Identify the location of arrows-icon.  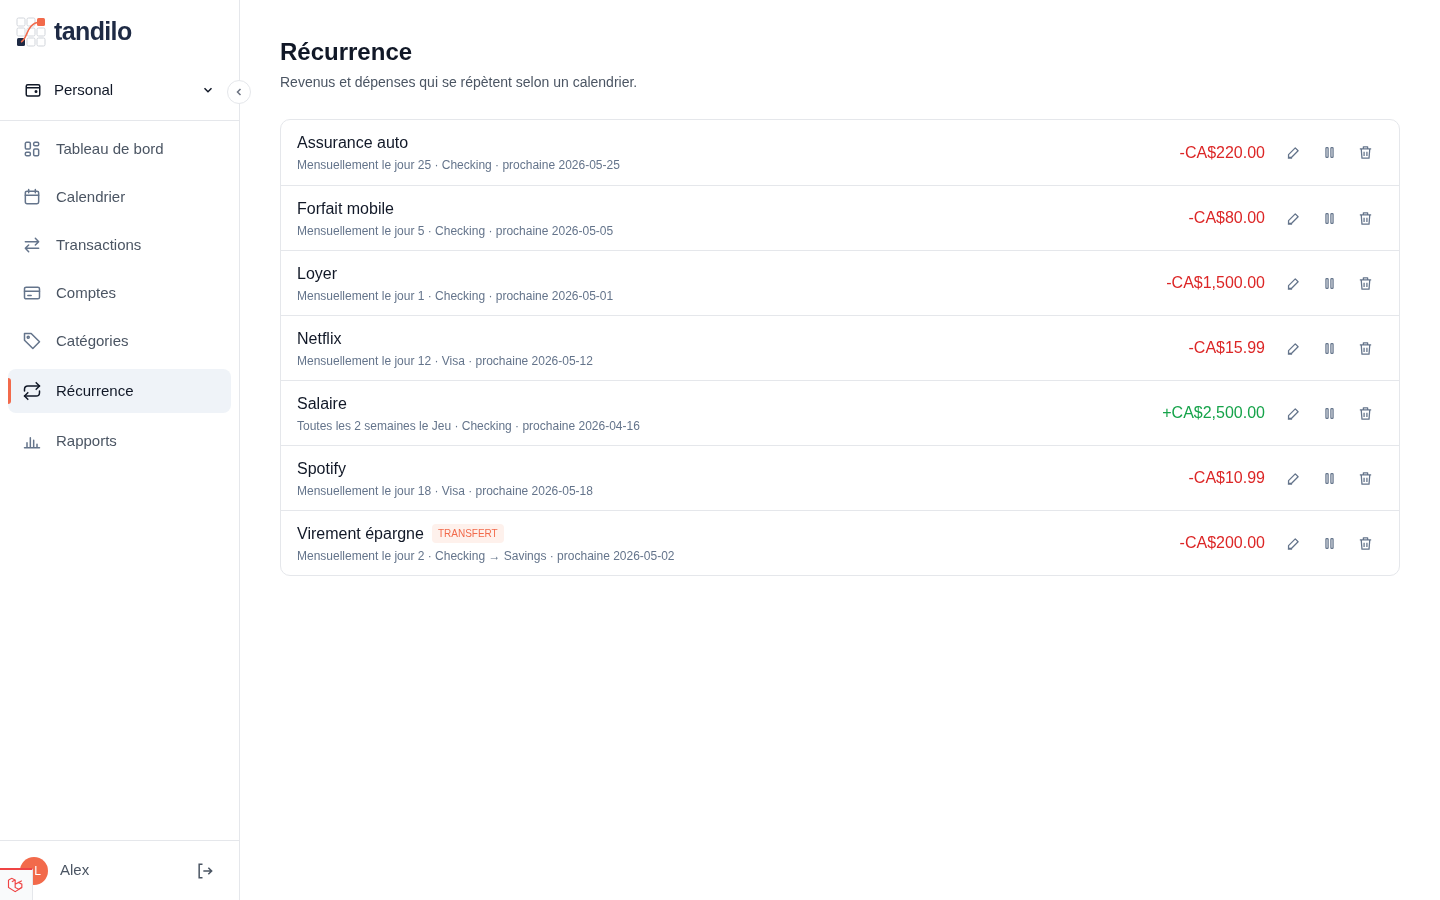
(32, 245).